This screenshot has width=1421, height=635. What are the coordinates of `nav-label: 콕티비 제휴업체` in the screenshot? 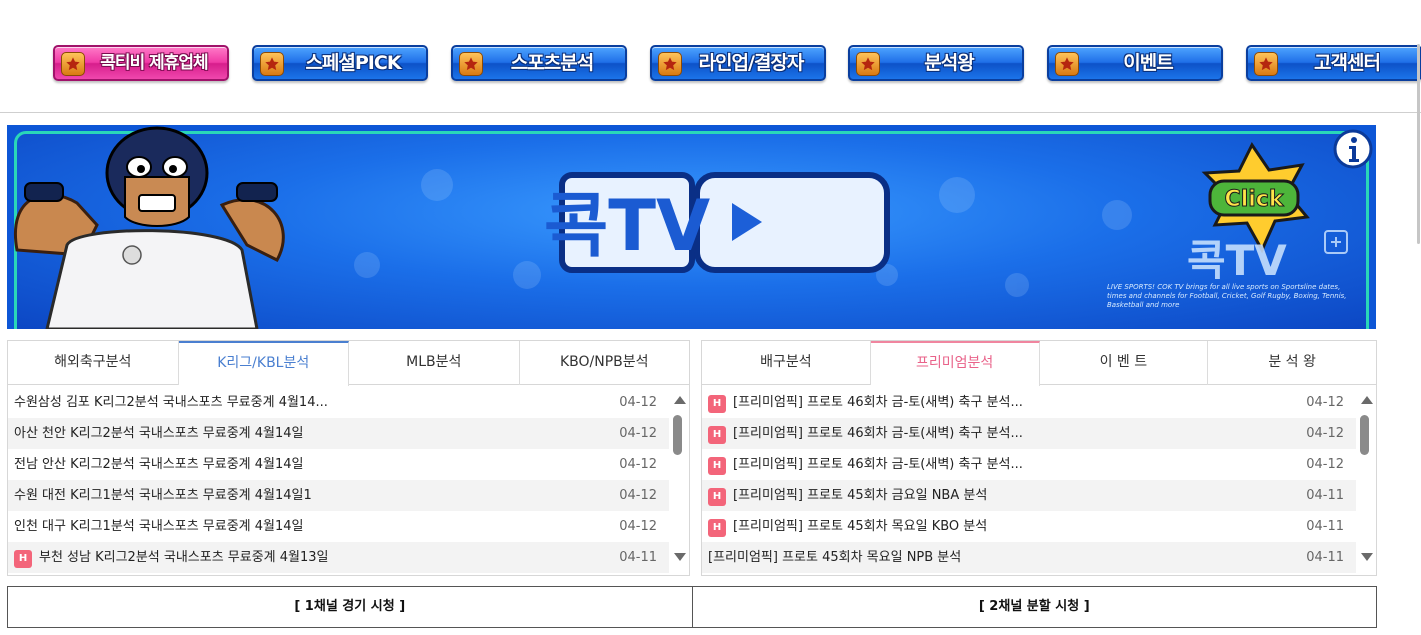 It's located at (154, 63).